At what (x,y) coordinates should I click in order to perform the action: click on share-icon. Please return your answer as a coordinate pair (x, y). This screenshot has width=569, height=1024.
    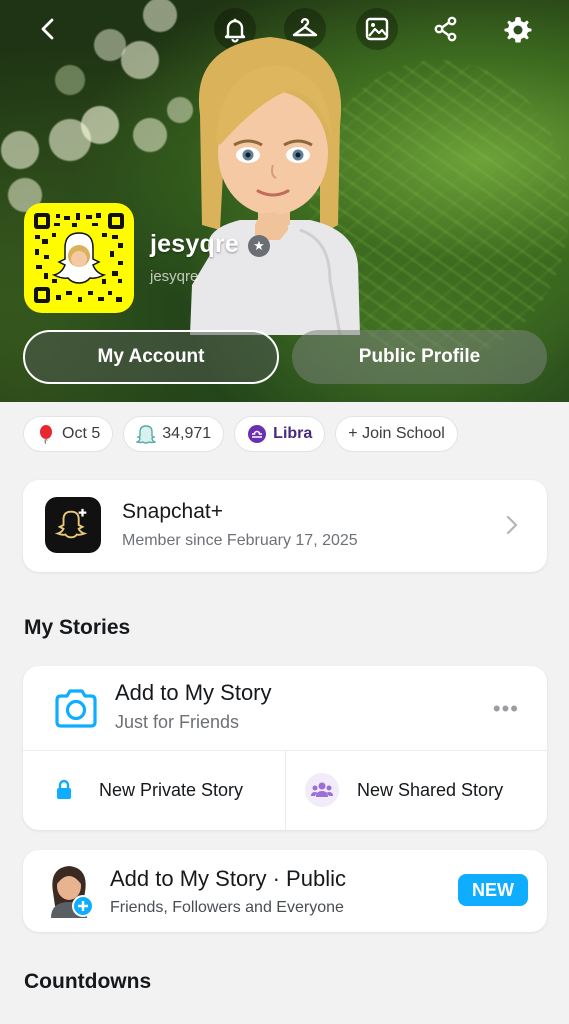
    Looking at the image, I should click on (446, 29).